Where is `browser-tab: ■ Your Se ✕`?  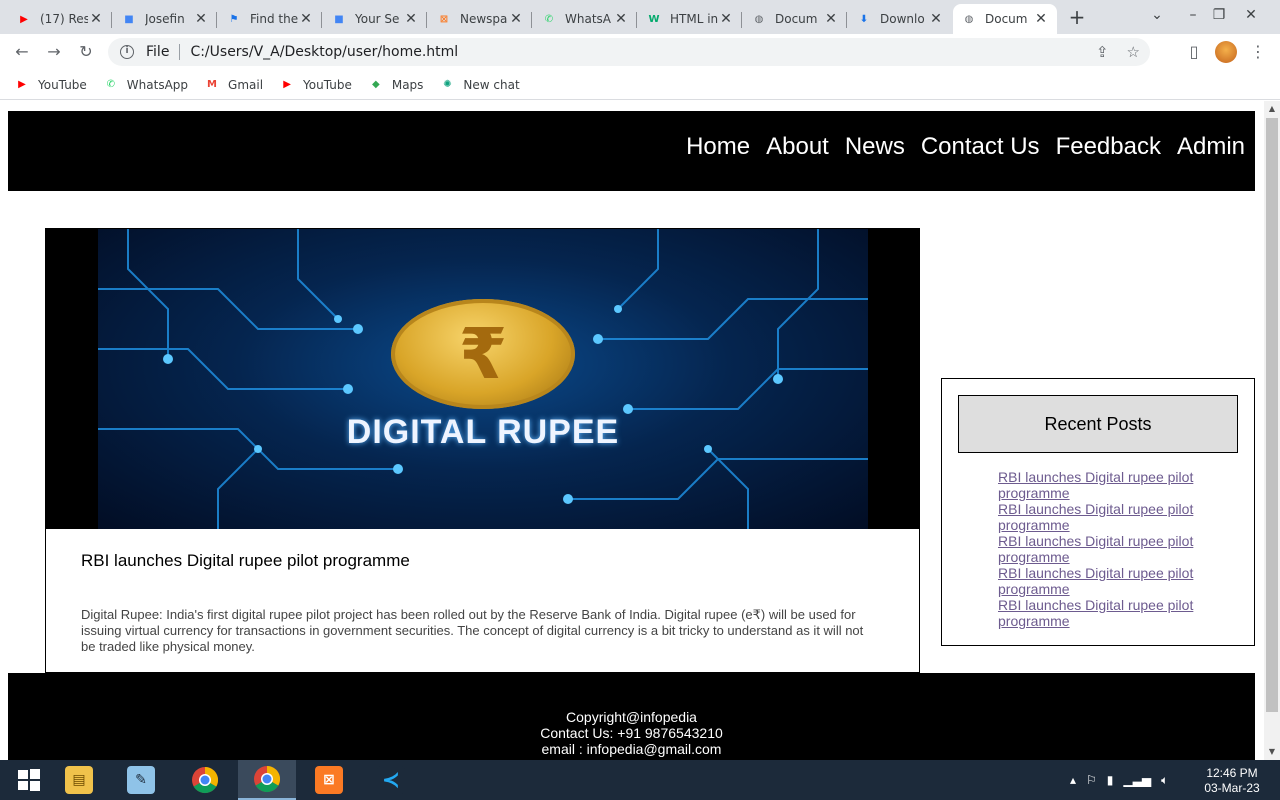
browser-tab: ■ Your Se ✕ is located at coordinates (375, 19).